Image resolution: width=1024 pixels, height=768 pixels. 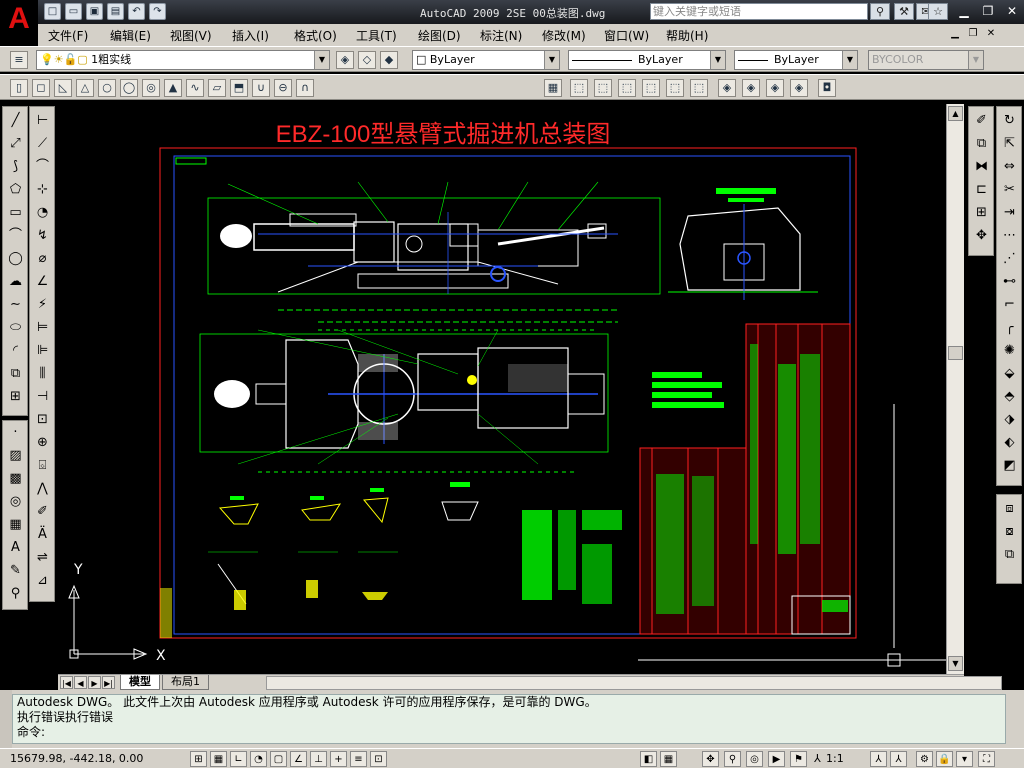 I want to click on planar-surface-icon: ▱, so click(x=217, y=88).